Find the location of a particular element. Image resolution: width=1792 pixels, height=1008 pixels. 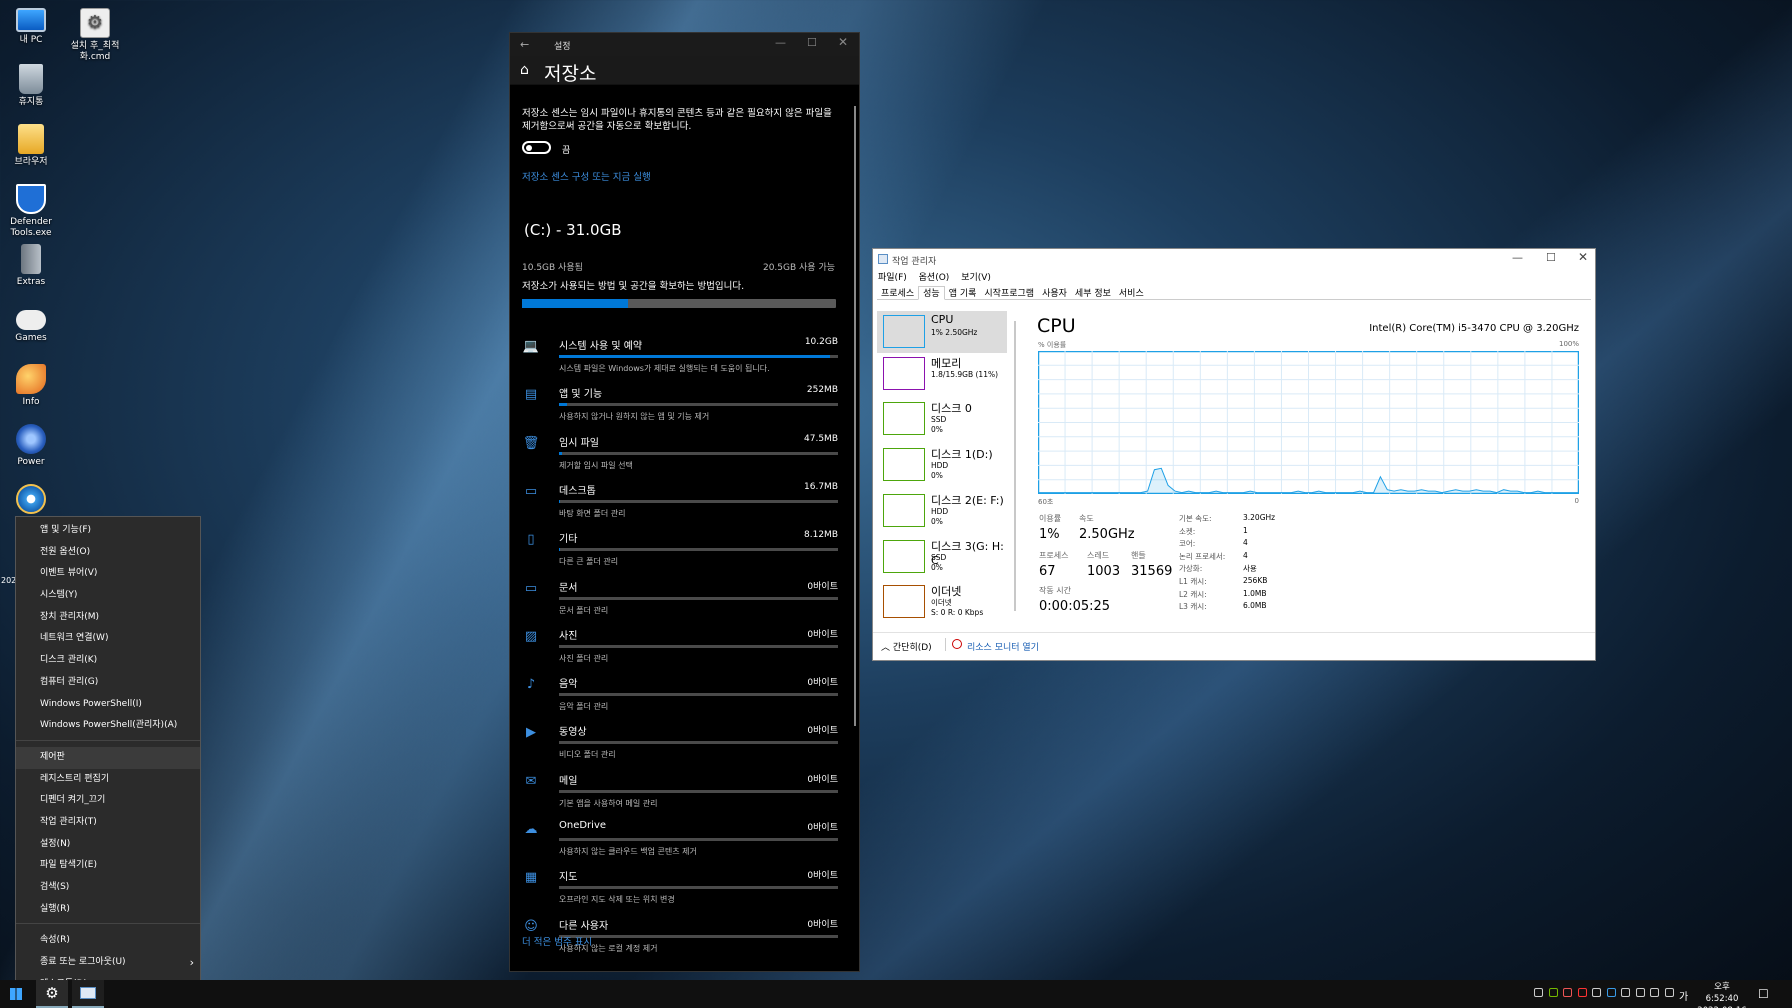

storage-category-6: ▨ 사진 0바이트 사진 폴더 관리 is located at coordinates (680, 649).